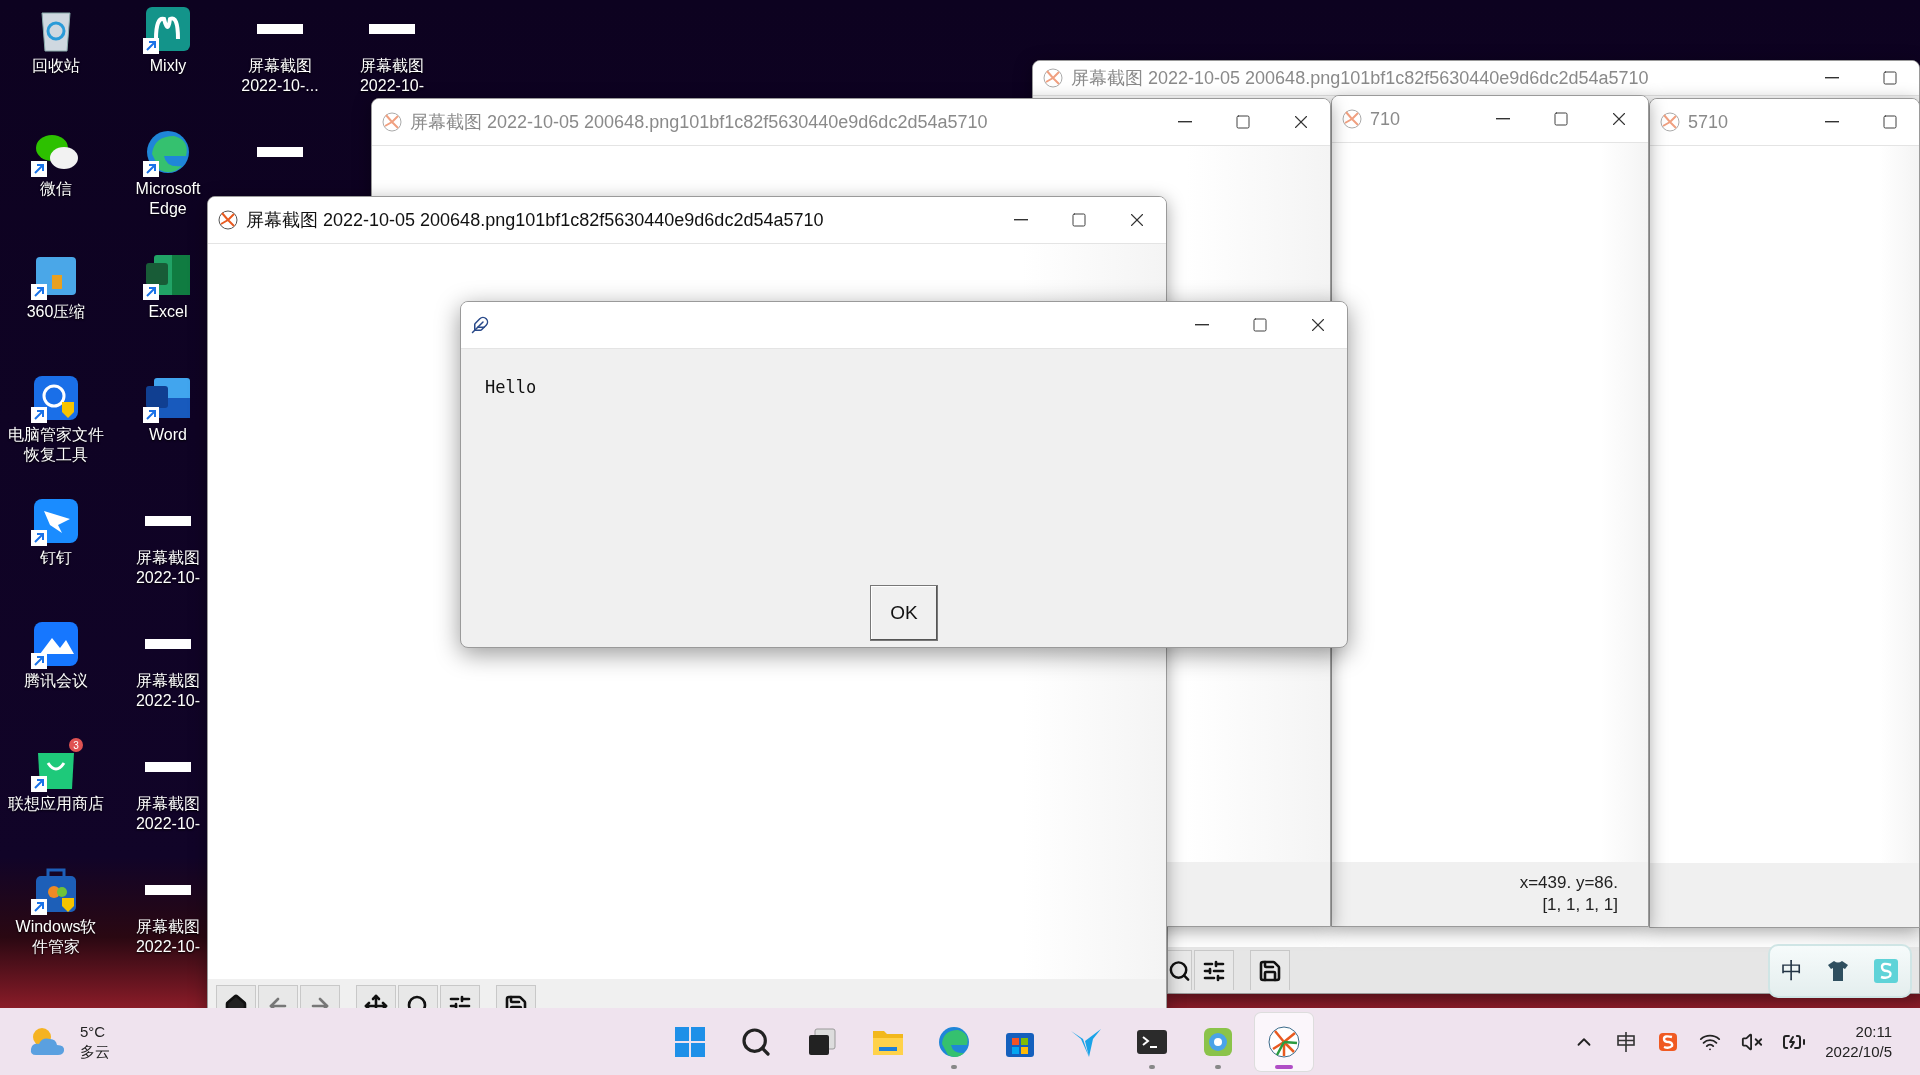  I want to click on wing-icon, so click(56, 521).